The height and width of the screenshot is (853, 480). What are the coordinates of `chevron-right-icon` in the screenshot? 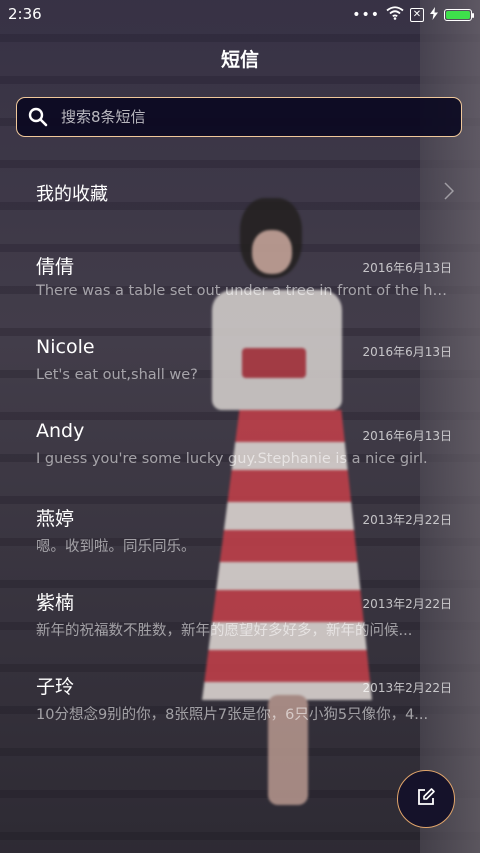 It's located at (449, 193).